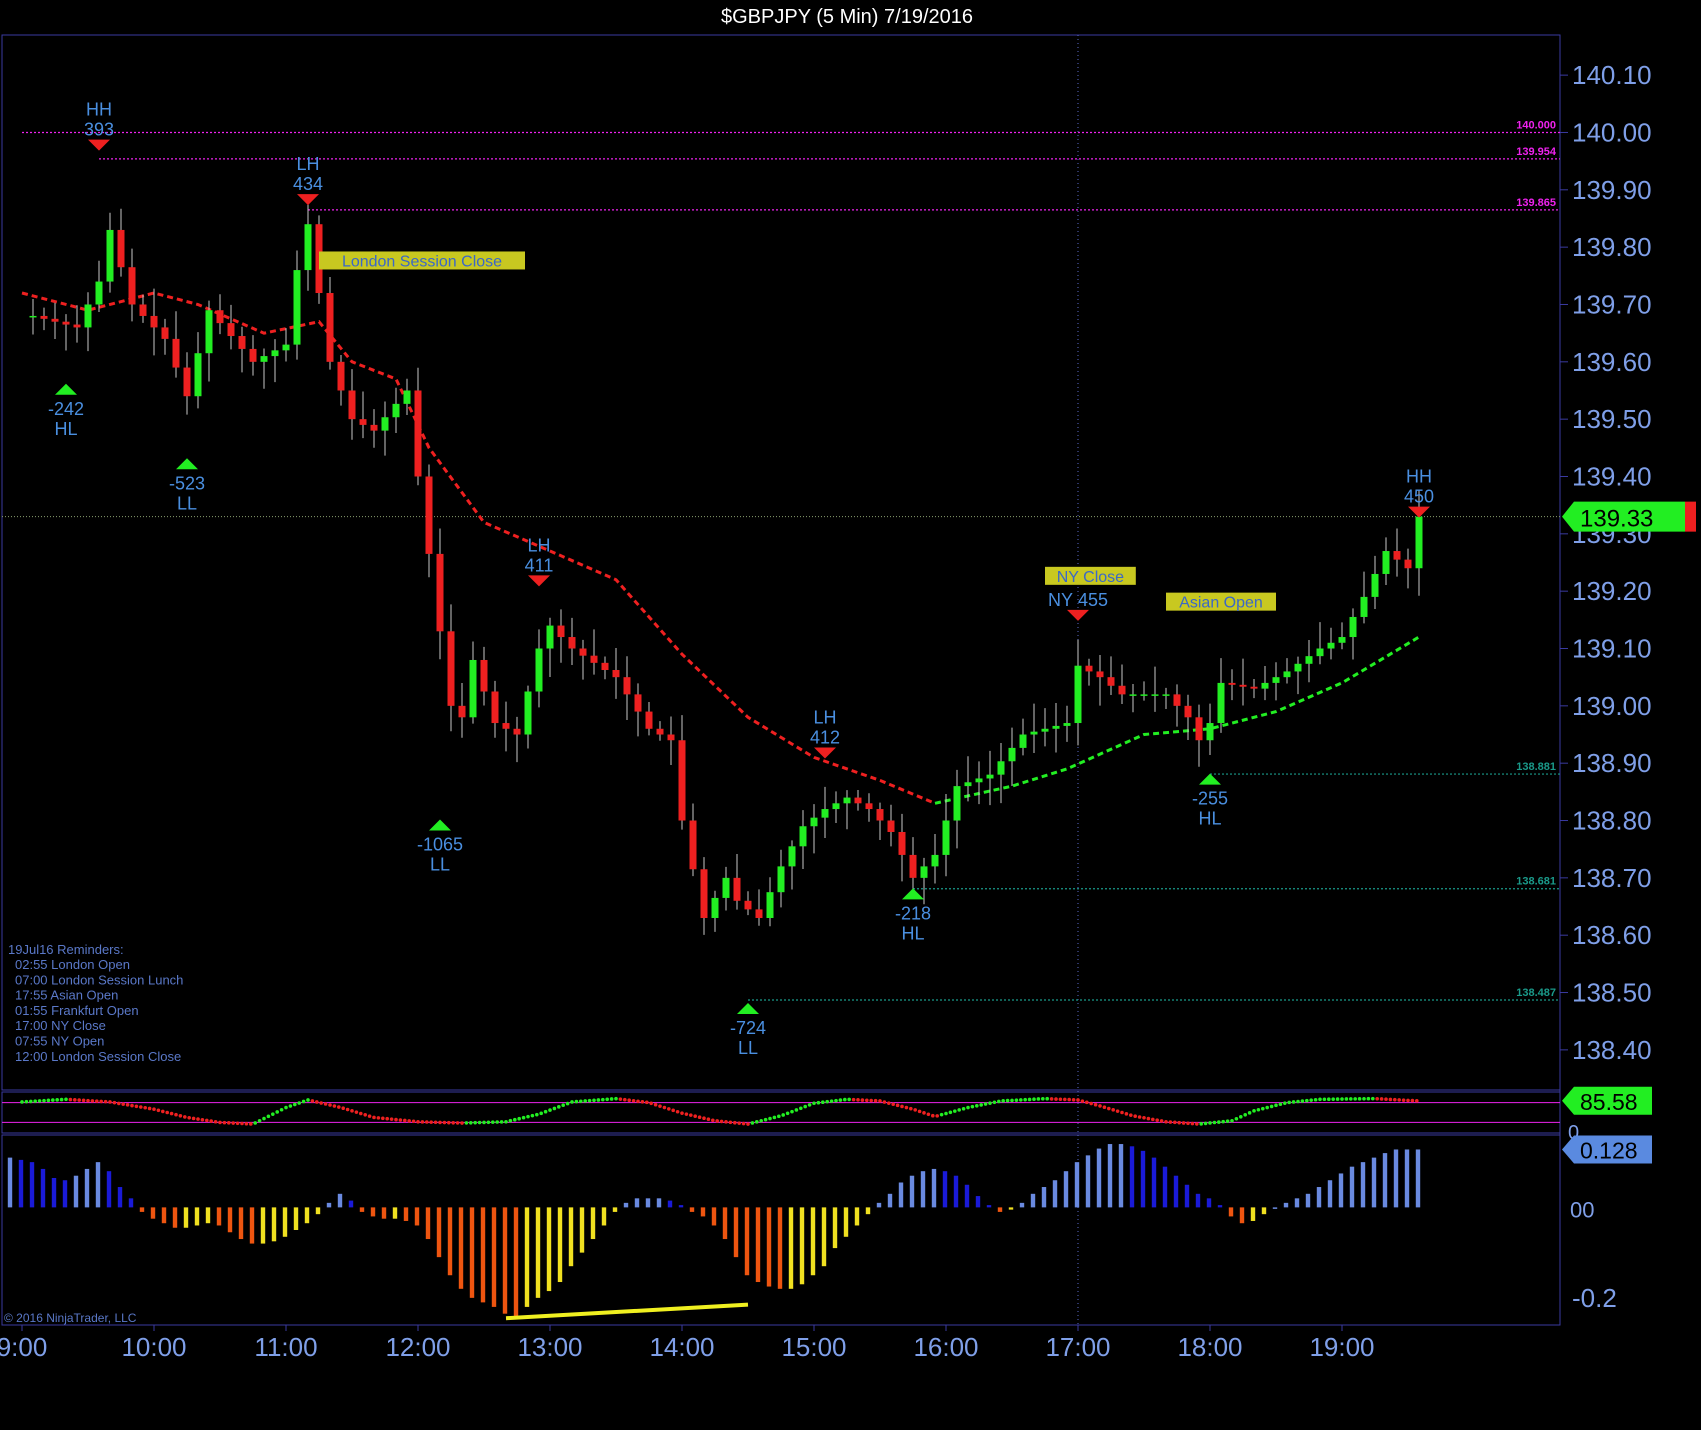 The width and height of the screenshot is (1701, 1430). Describe the element at coordinates (1612, 706) in the screenshot. I see `y-tick-label: 139.00` at that location.